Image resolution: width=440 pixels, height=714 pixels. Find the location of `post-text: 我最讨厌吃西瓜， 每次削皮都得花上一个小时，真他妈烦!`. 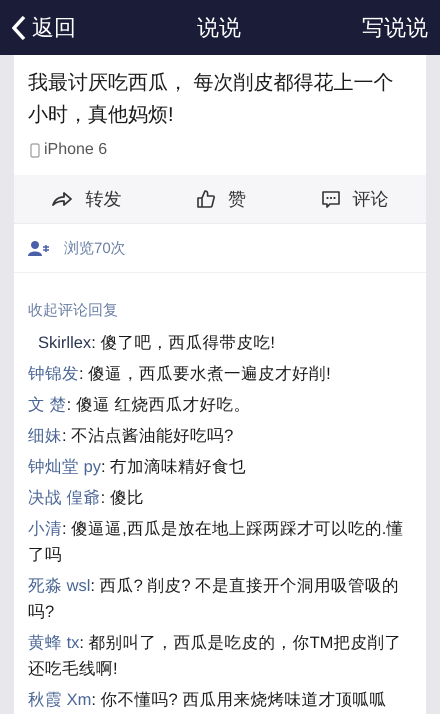

post-text: 我最讨厌吃西瓜， 每次削皮都得花上一个小时，真他妈烦! is located at coordinates (211, 99).